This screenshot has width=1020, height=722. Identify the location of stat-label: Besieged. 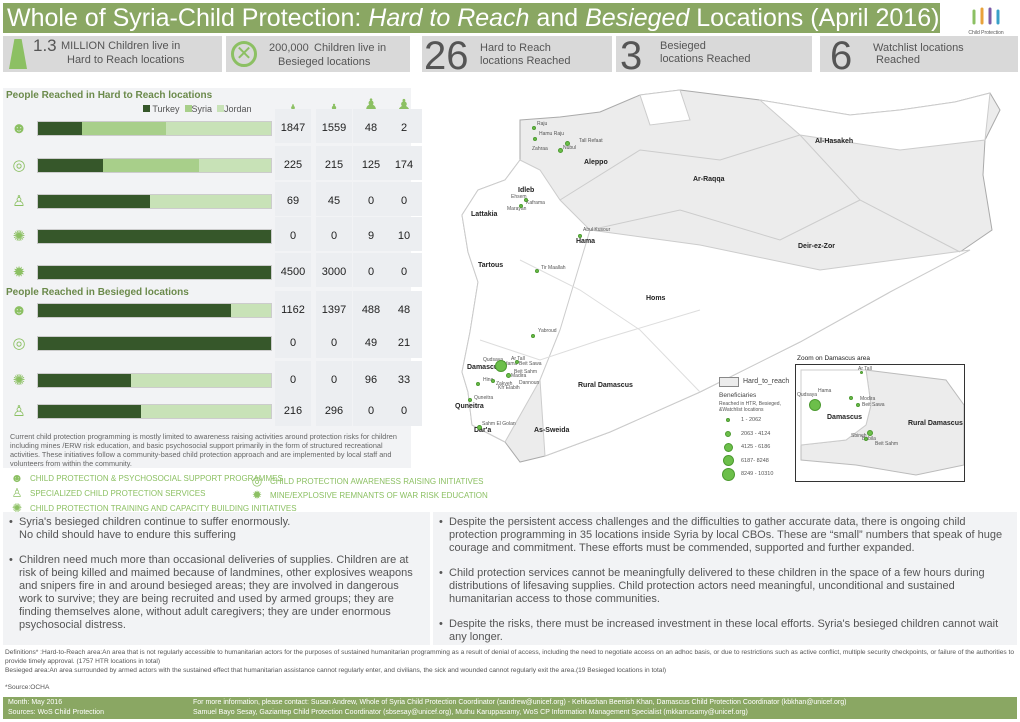
(683, 46).